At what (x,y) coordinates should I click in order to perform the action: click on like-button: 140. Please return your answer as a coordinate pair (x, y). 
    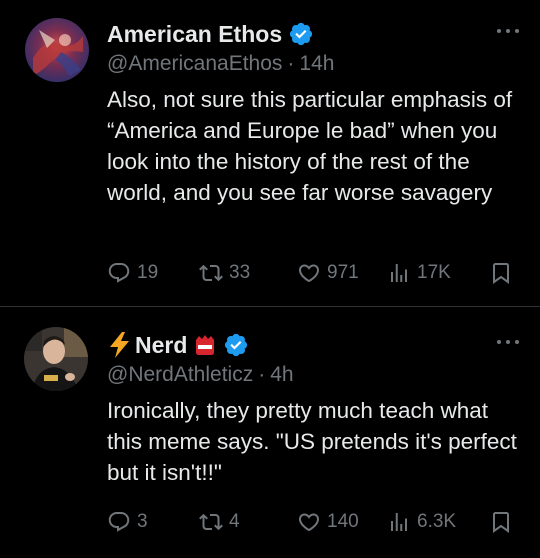
    Looking at the image, I should click on (328, 522).